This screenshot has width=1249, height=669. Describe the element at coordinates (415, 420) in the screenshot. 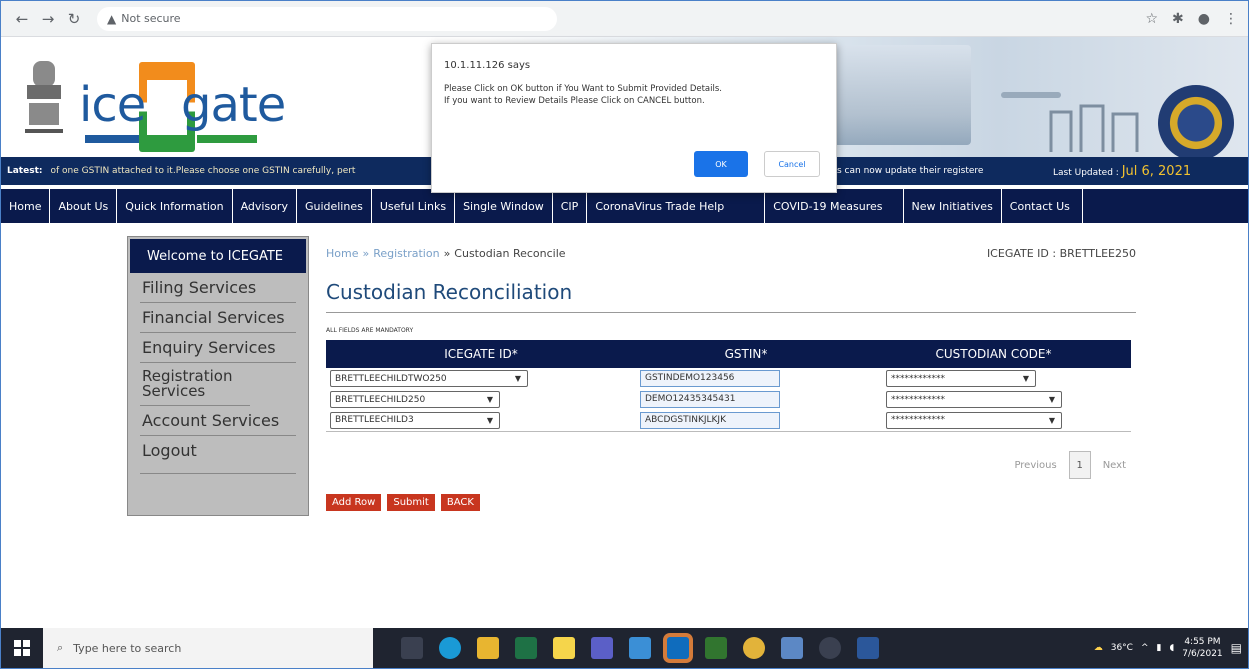

I see `icegate-id-select: BRETTLEECHILD3 ▼` at that location.